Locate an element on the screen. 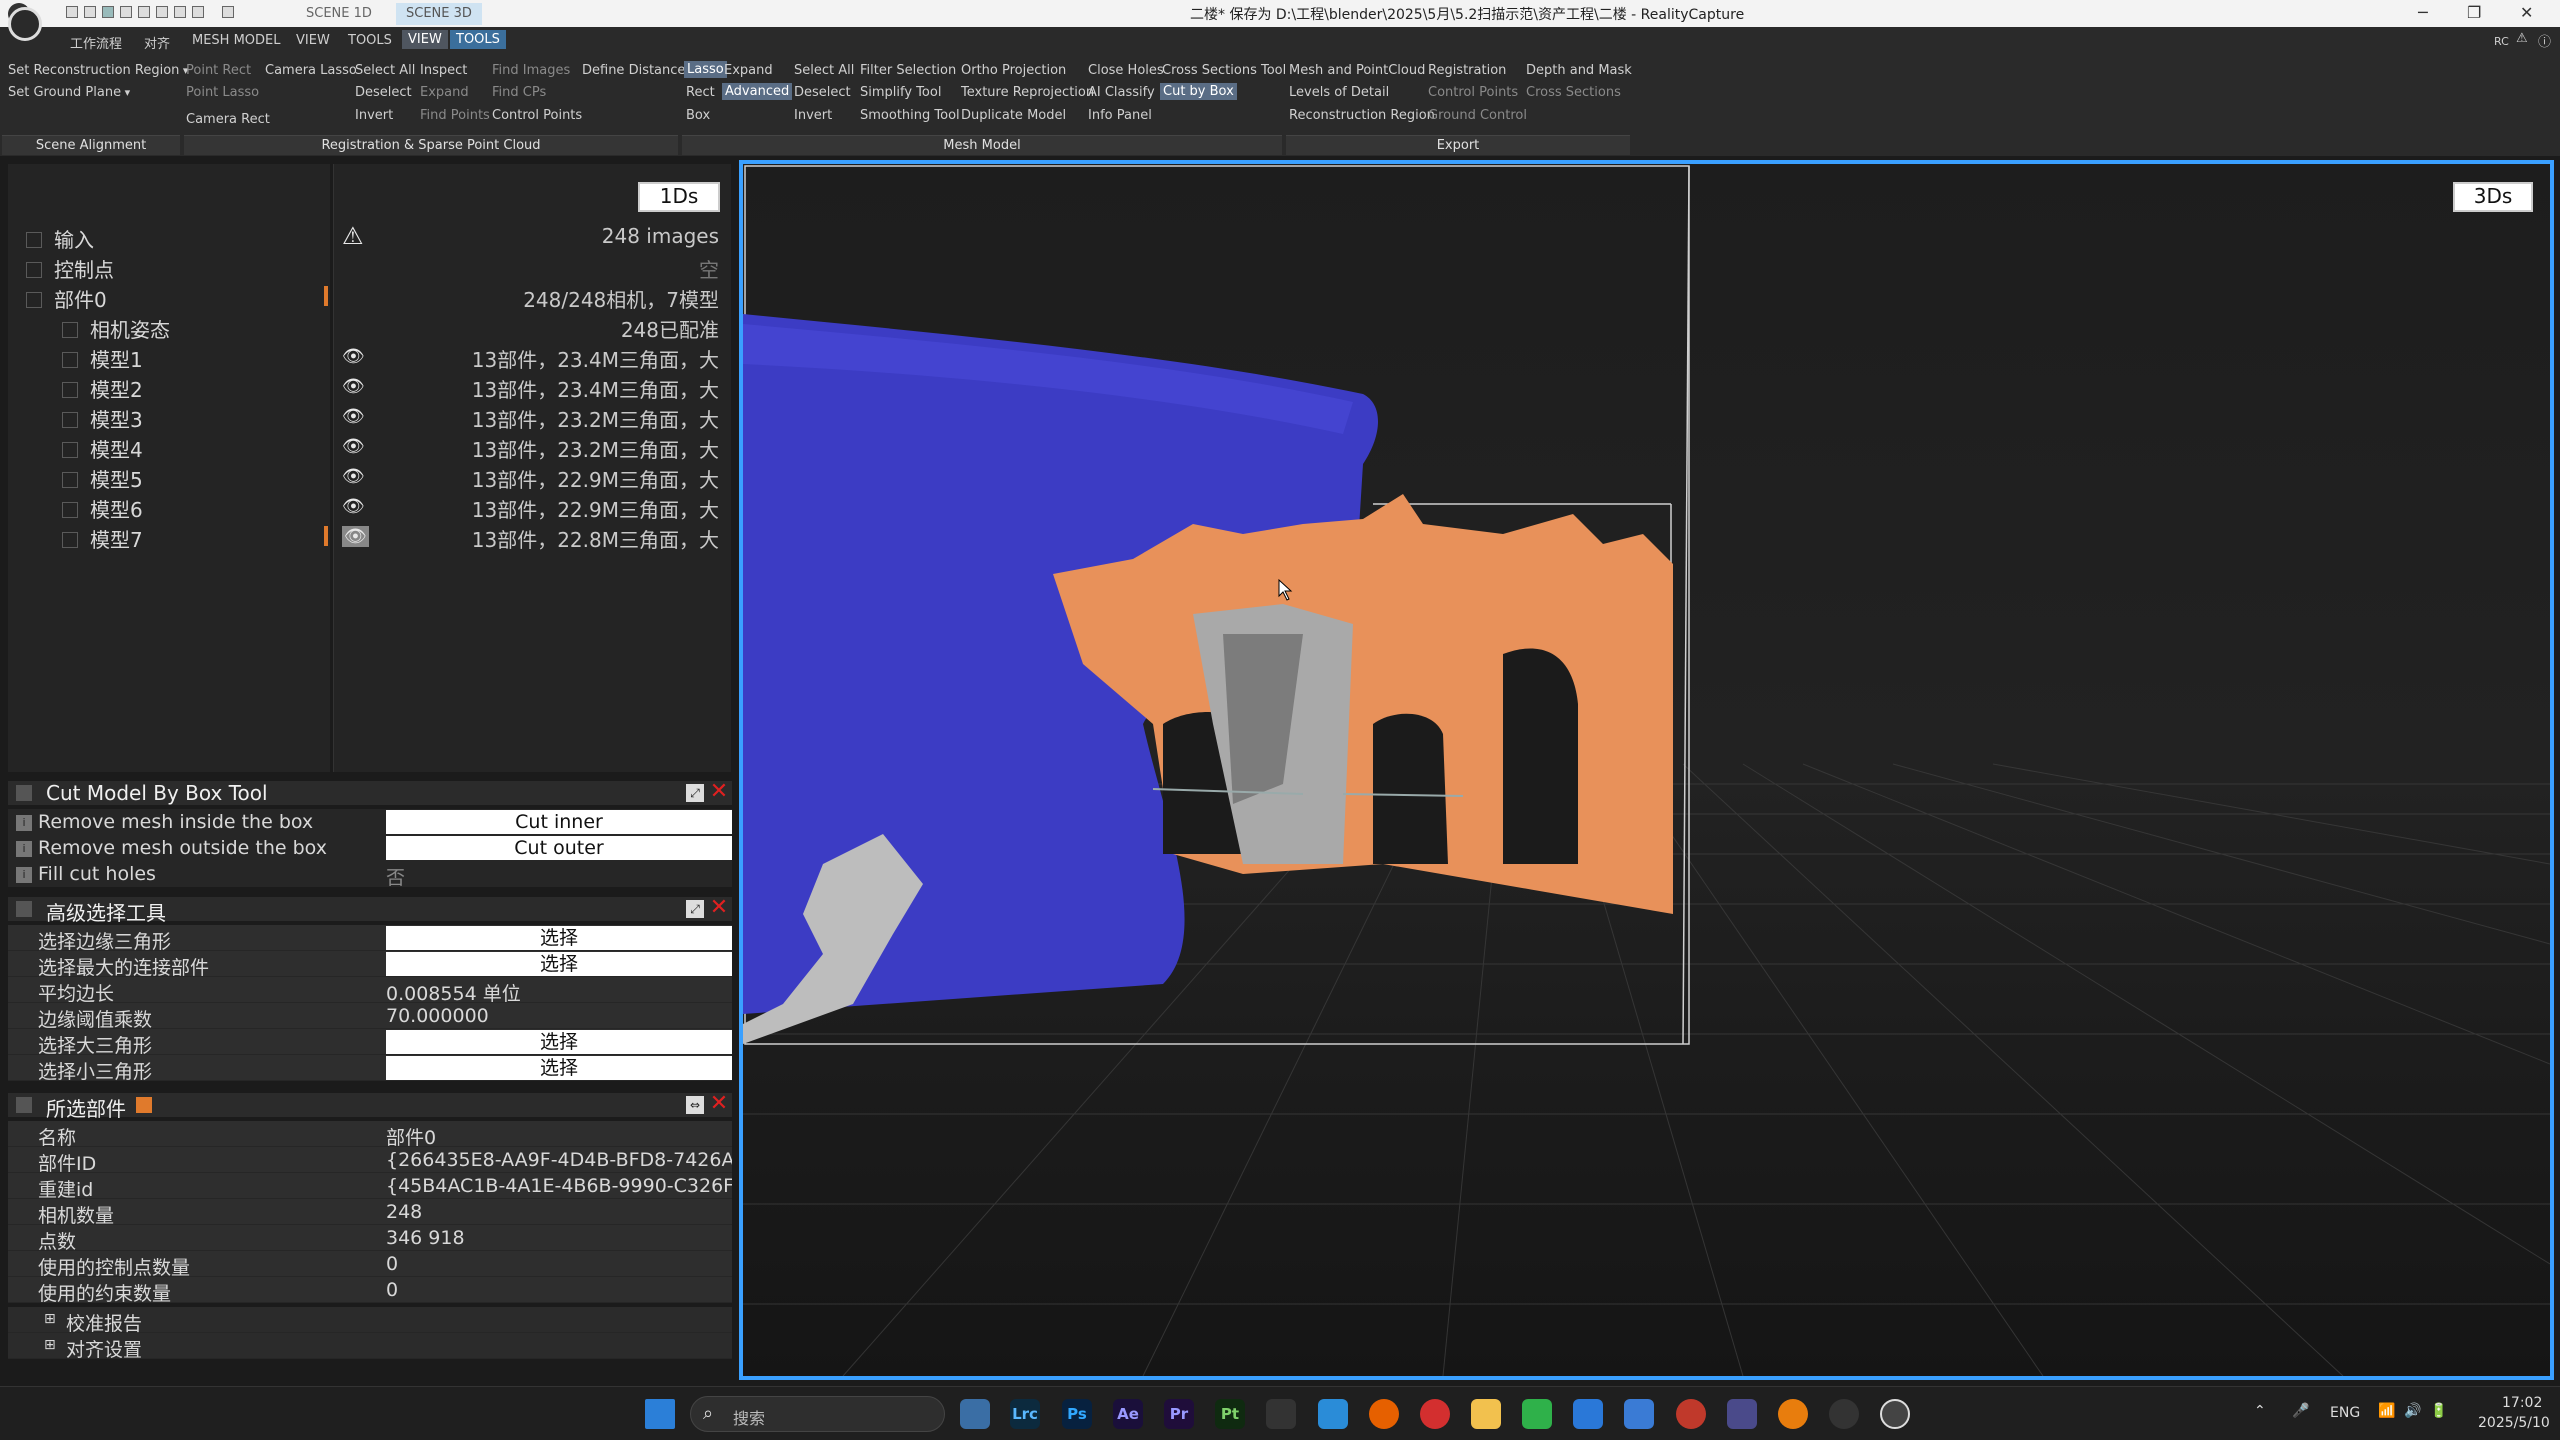  app-blue-icon is located at coordinates (1333, 1414).